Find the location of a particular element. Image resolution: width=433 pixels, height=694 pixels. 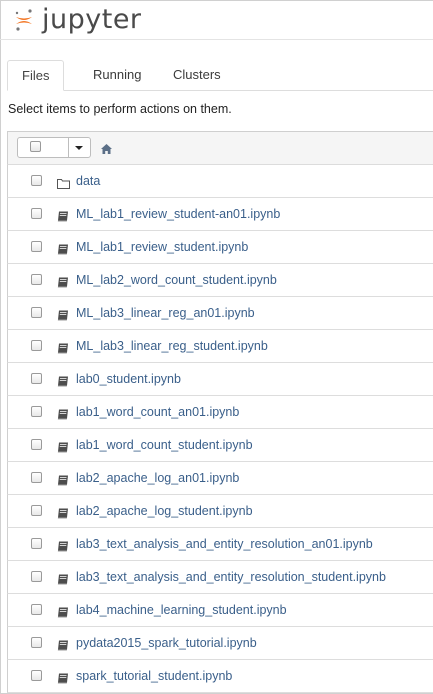

file-row: ML_lab3_linear_reg_an01.ipynb is located at coordinates (220, 313).